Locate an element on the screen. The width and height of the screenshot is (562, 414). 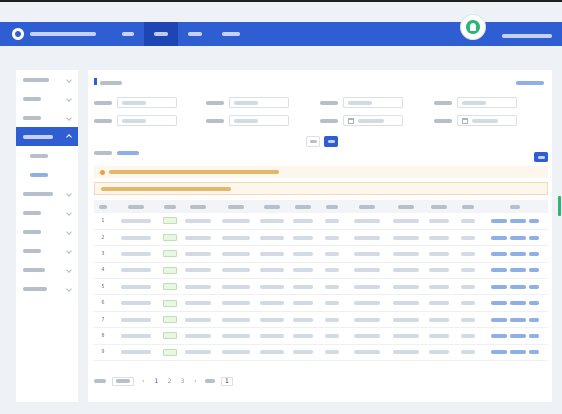
table-row: 1 is located at coordinates (321, 221).